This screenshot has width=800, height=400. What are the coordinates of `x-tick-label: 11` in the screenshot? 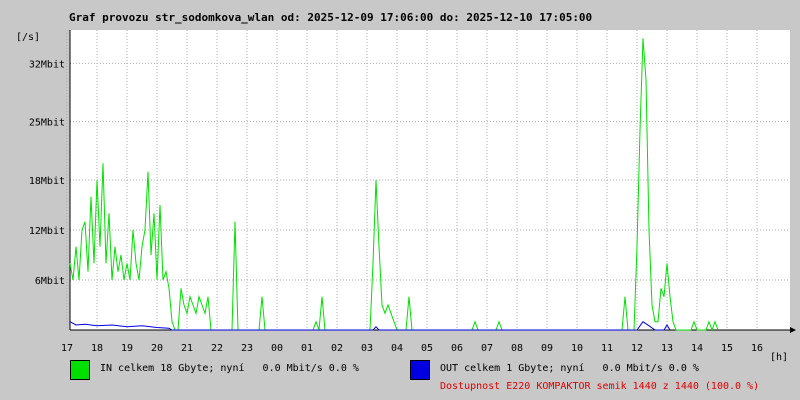 It's located at (607, 348).